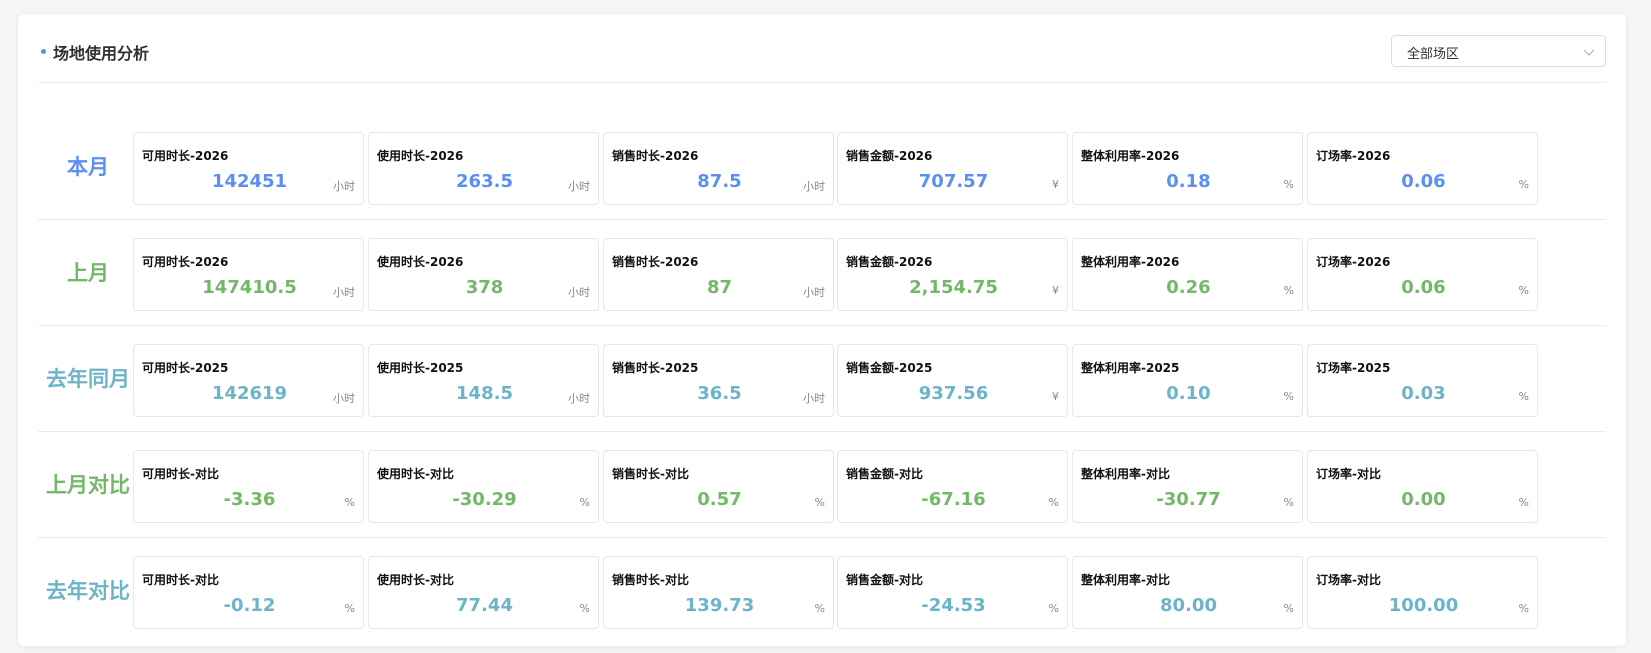  Describe the element at coordinates (1498, 51) in the screenshot. I see `zone-select: 全部场区` at that location.